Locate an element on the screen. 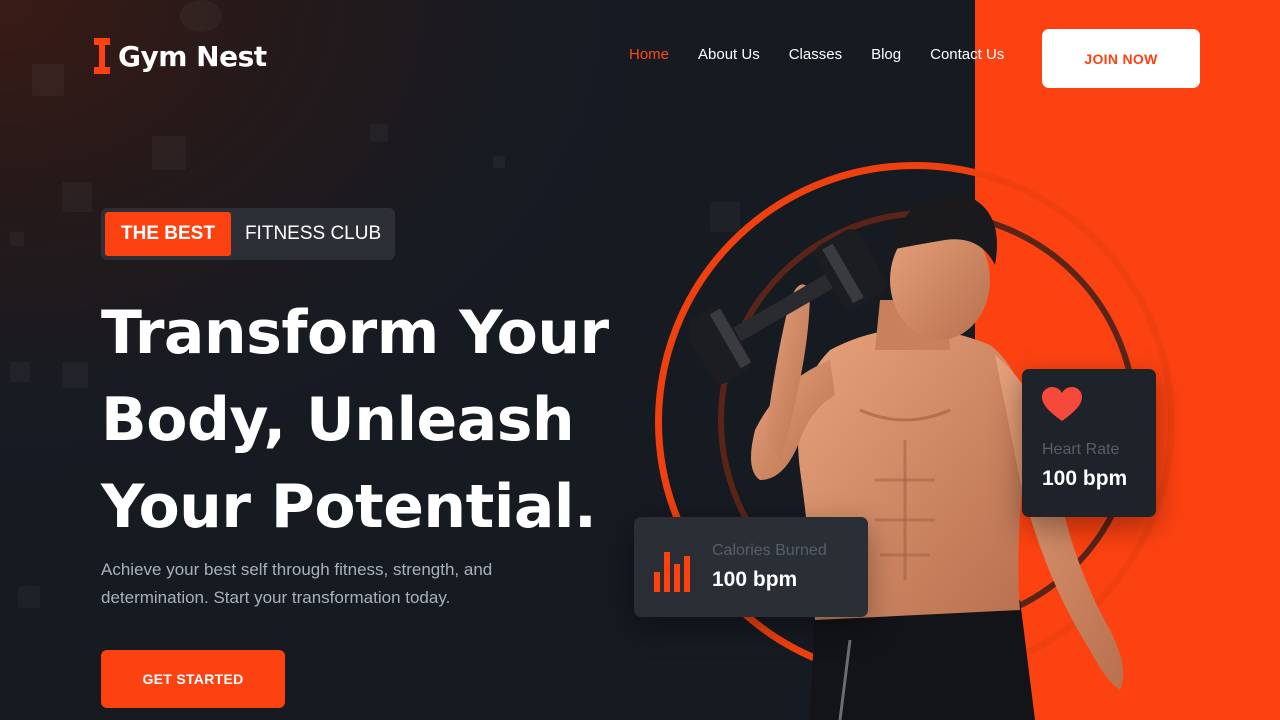 The image size is (1280, 720). dumbbell-icon is located at coordinates (102, 56).